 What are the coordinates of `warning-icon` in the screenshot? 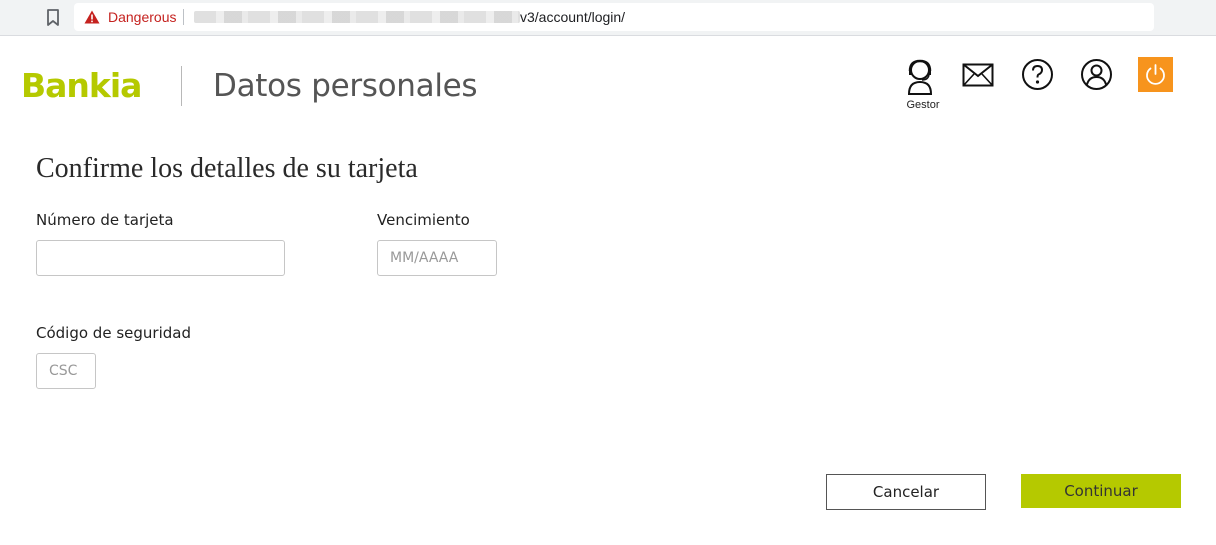 It's located at (92, 17).